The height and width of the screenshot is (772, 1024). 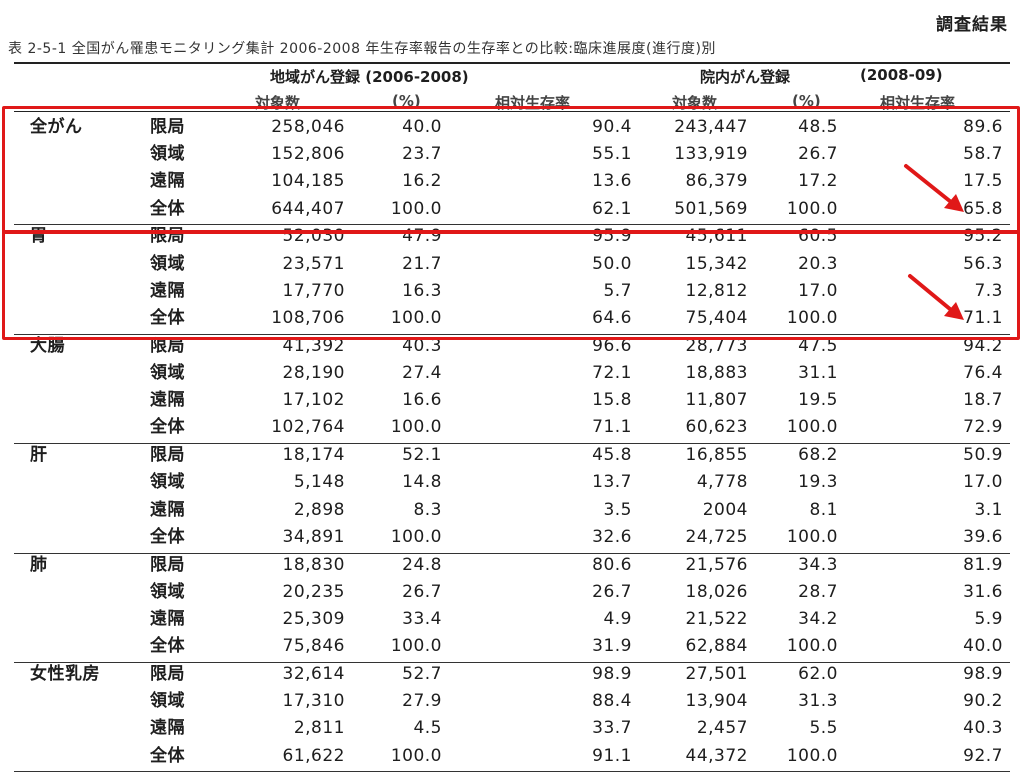 What do you see at coordinates (983, 591) in the screenshot?
I see `hospital-survival: 31.6` at bounding box center [983, 591].